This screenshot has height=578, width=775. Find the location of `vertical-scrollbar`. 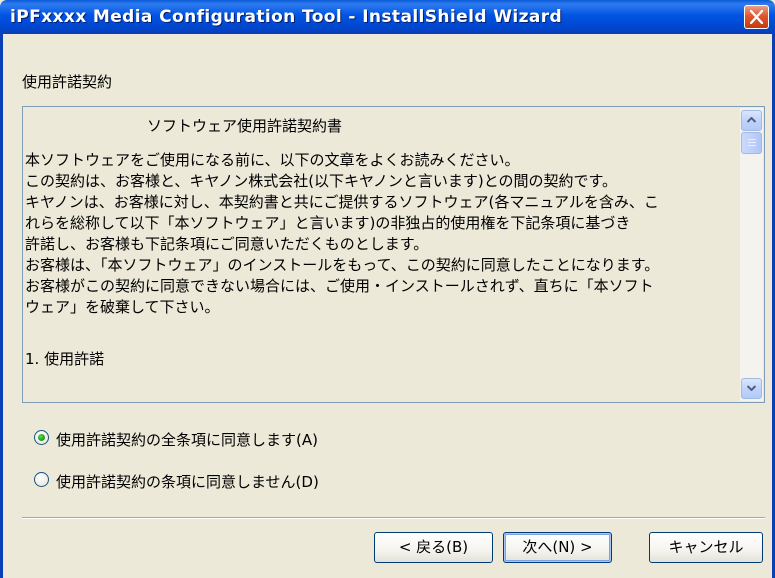

vertical-scrollbar is located at coordinates (751, 254).